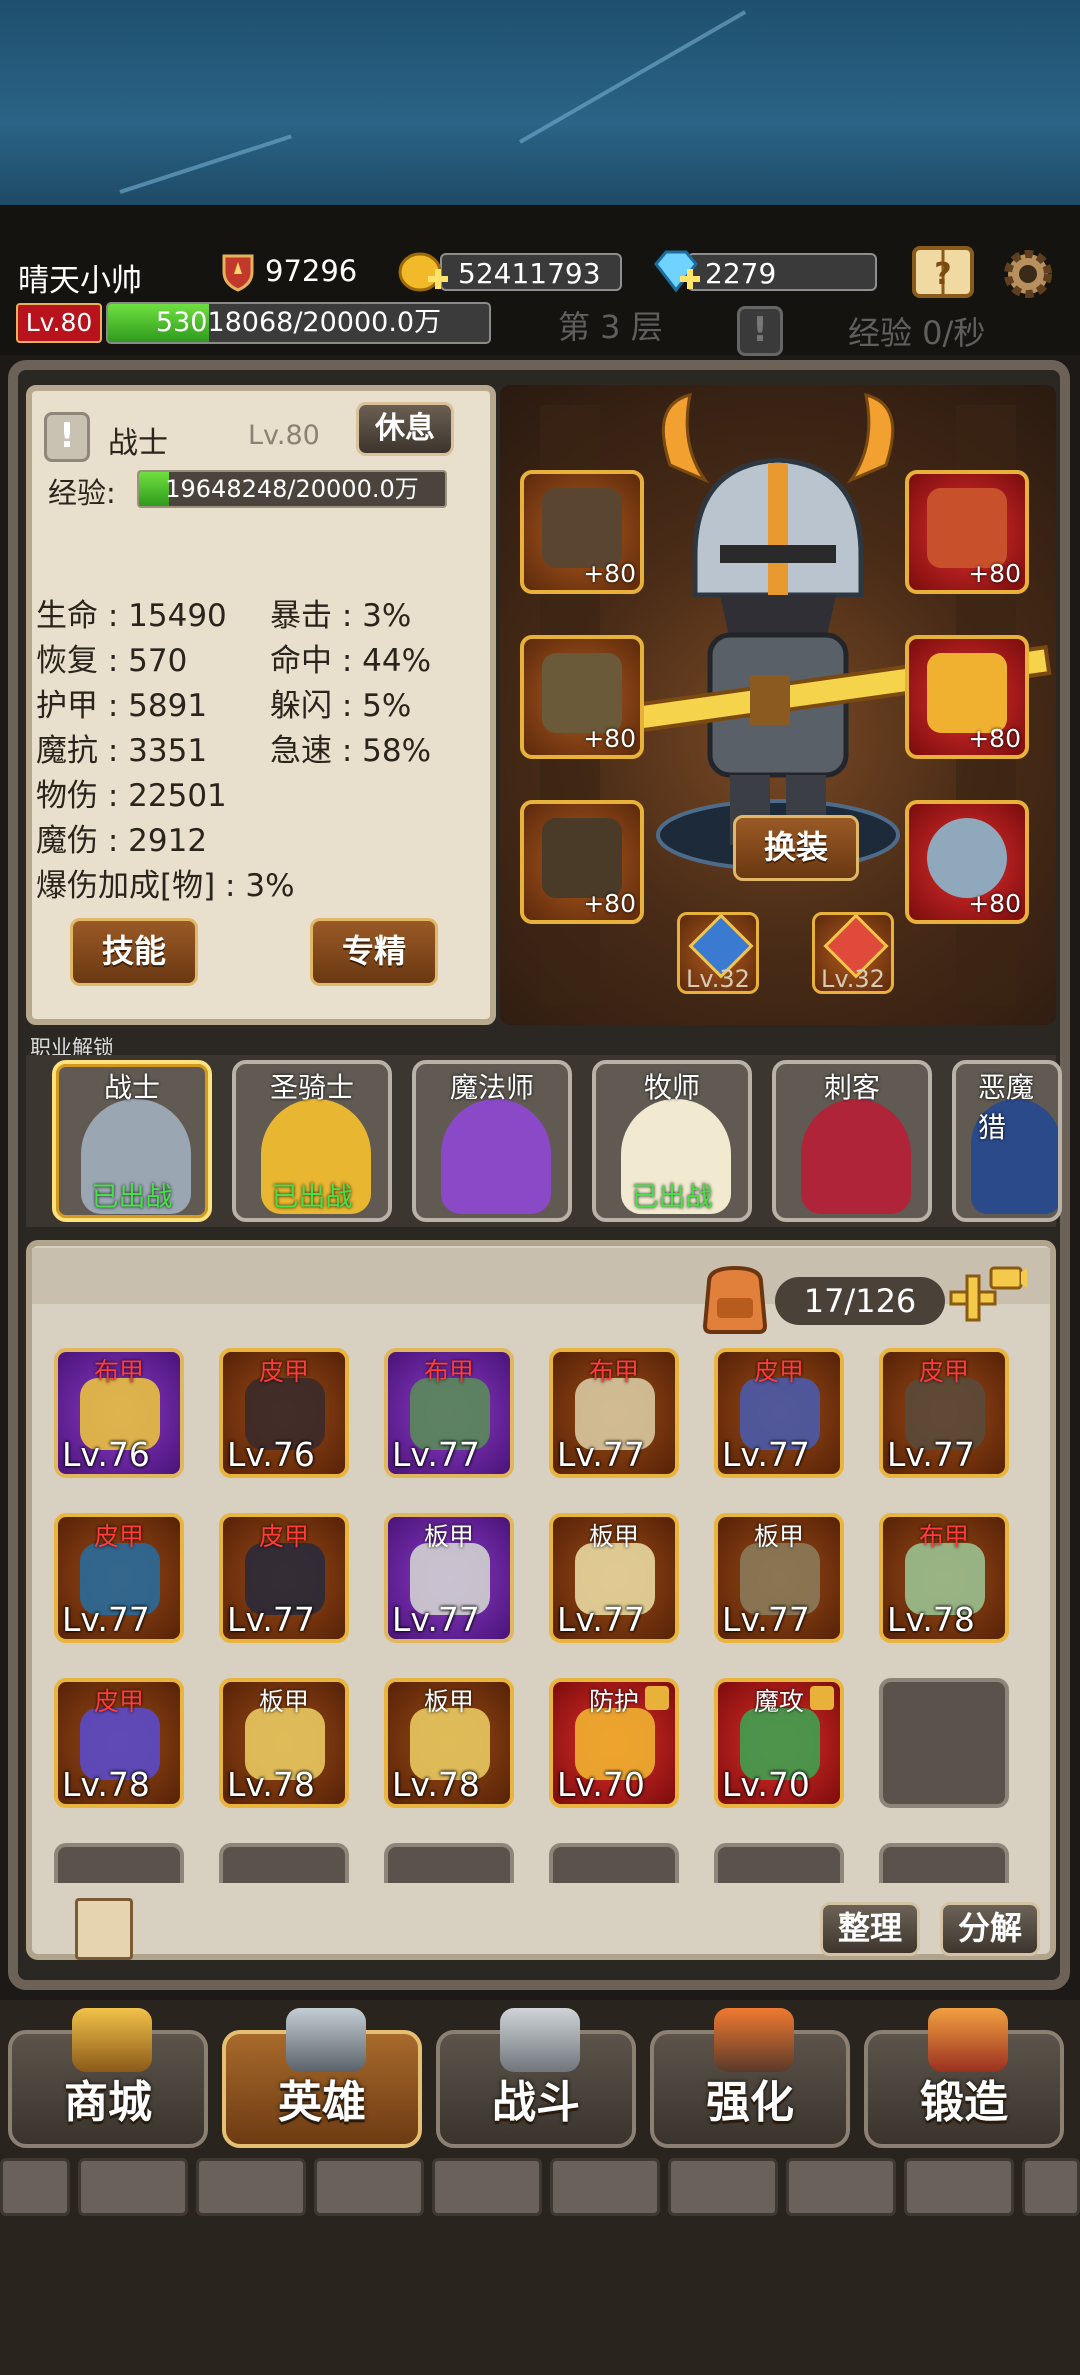  I want to click on nav-battle: 战斗, so click(536, 2078).